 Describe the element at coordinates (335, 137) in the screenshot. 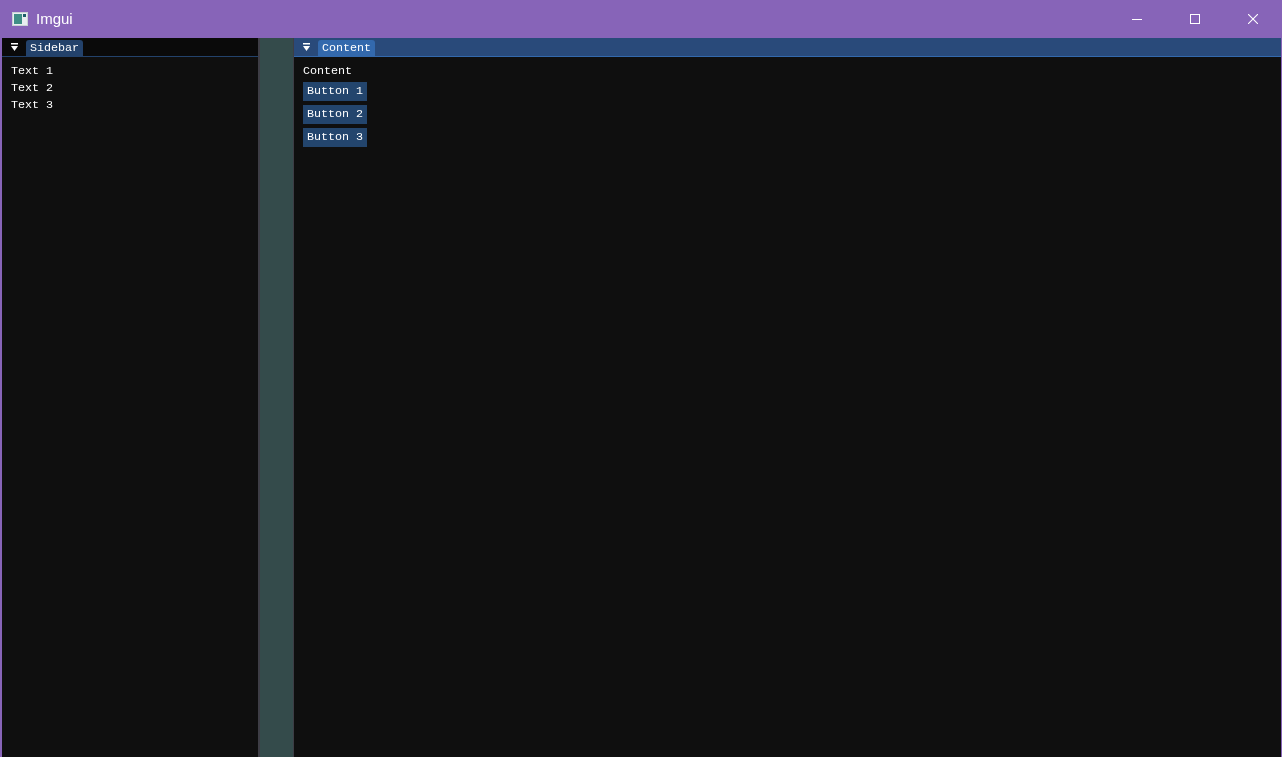

I see `panel-button: Button 3` at that location.